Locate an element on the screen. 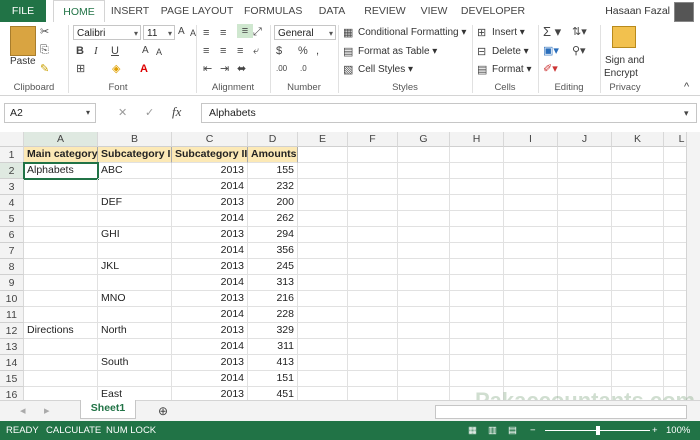 Image resolution: width=700 pixels, height=440 pixels. row-header: 14 is located at coordinates (12, 363).